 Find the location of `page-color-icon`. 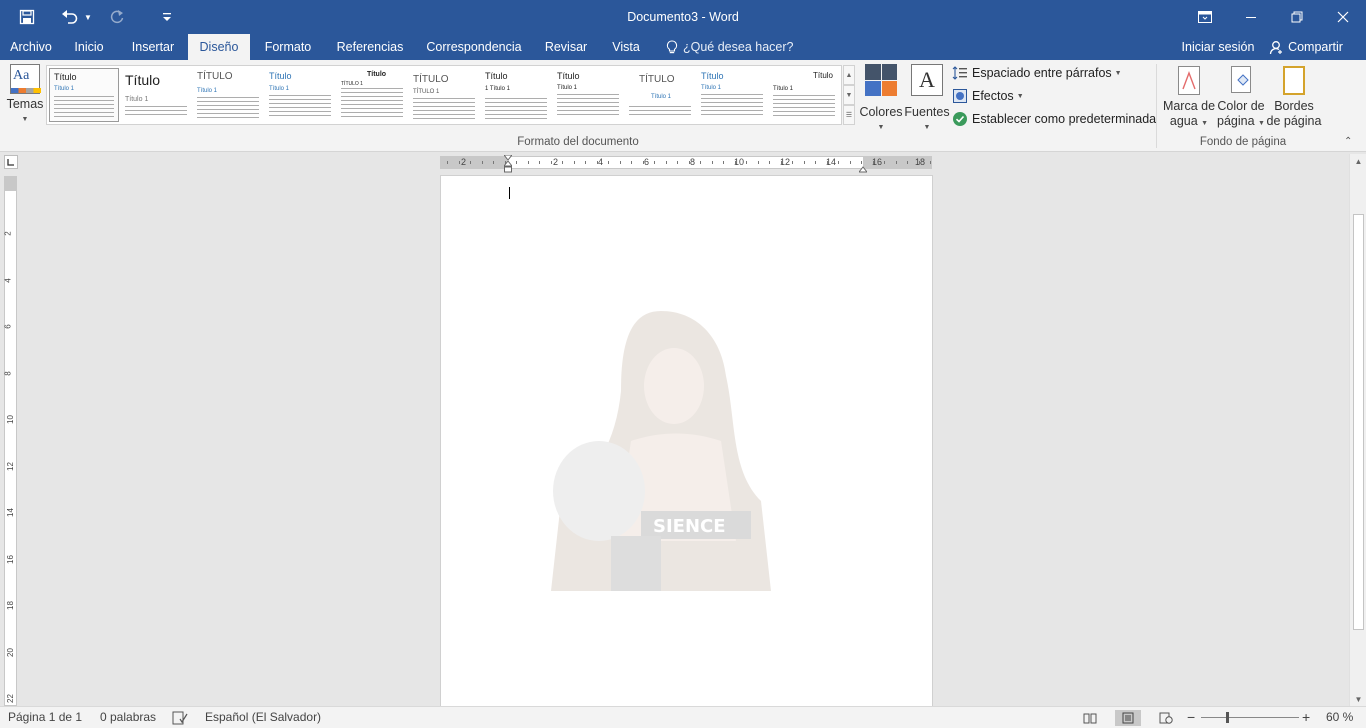

page-color-icon is located at coordinates (1241, 80).